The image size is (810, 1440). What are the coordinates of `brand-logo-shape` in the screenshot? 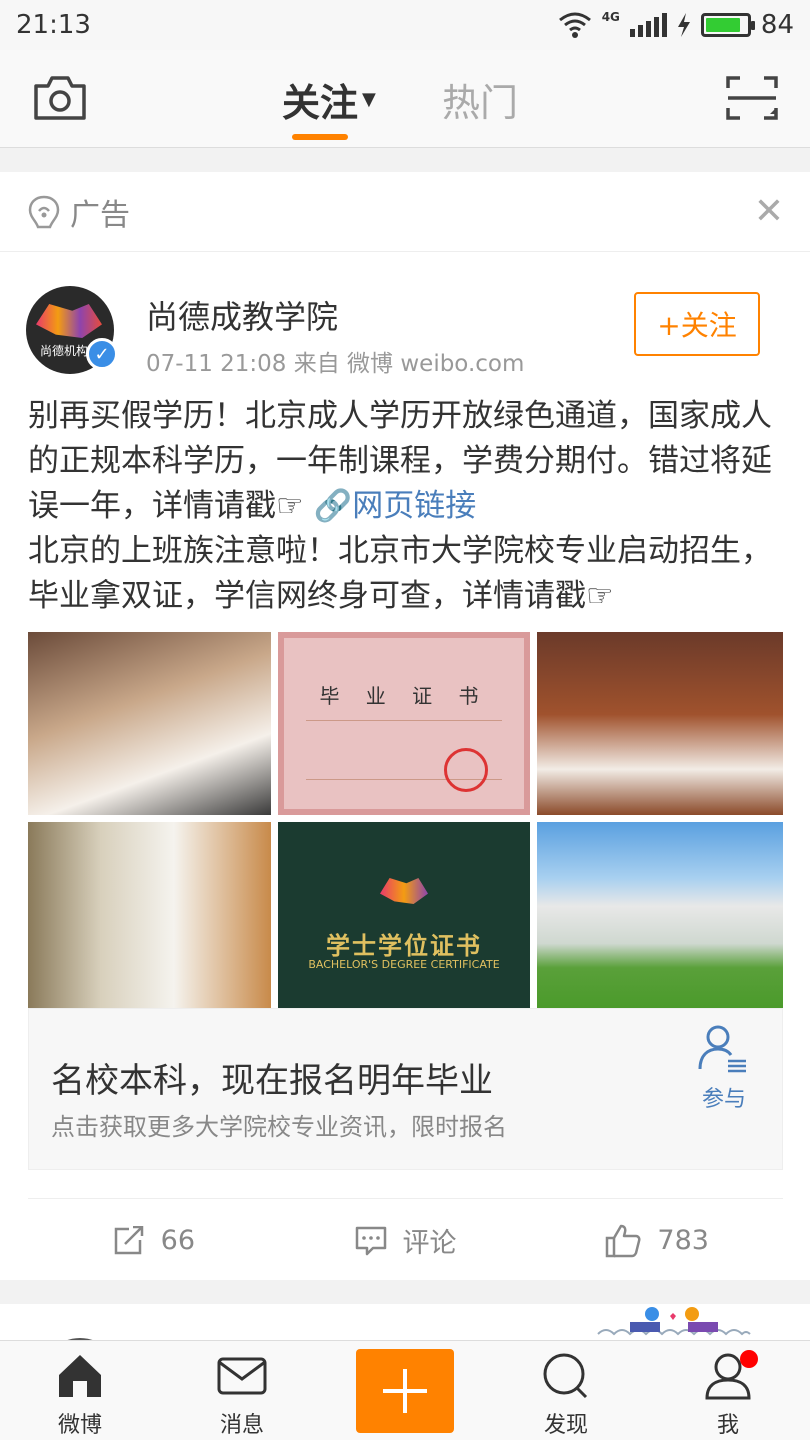 It's located at (69, 321).